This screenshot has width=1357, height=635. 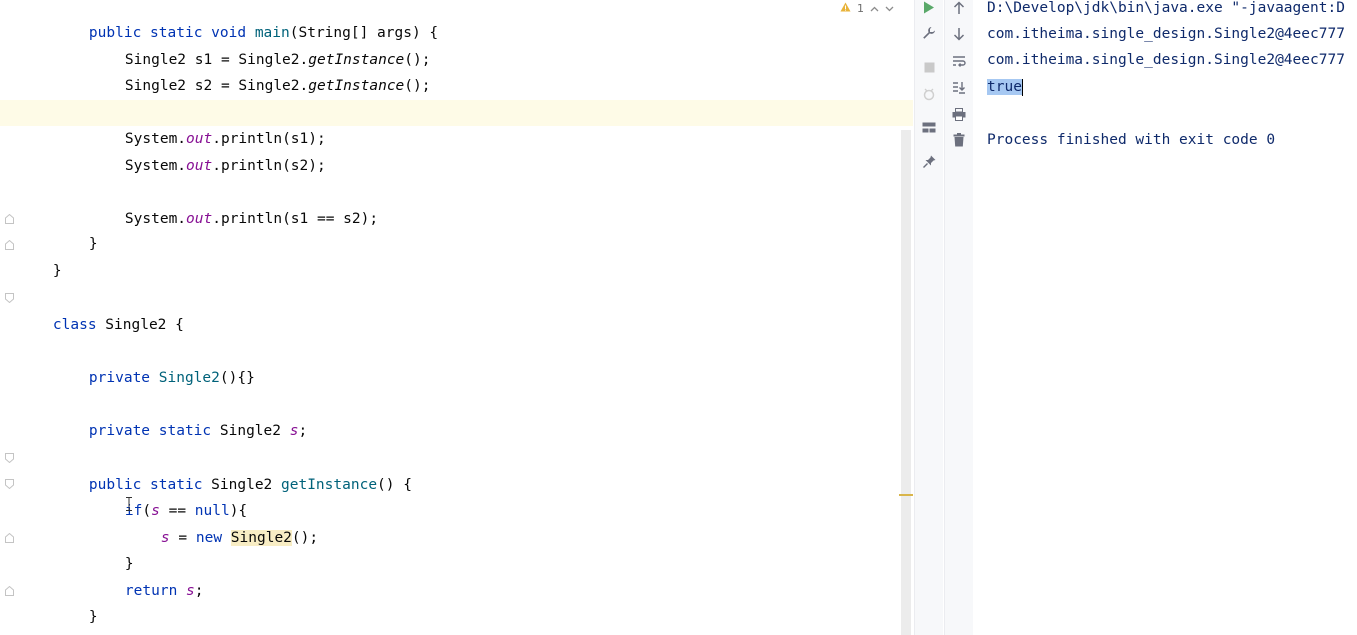 What do you see at coordinates (189, 378) in the screenshot?
I see `constructor-name: Single2` at bounding box center [189, 378].